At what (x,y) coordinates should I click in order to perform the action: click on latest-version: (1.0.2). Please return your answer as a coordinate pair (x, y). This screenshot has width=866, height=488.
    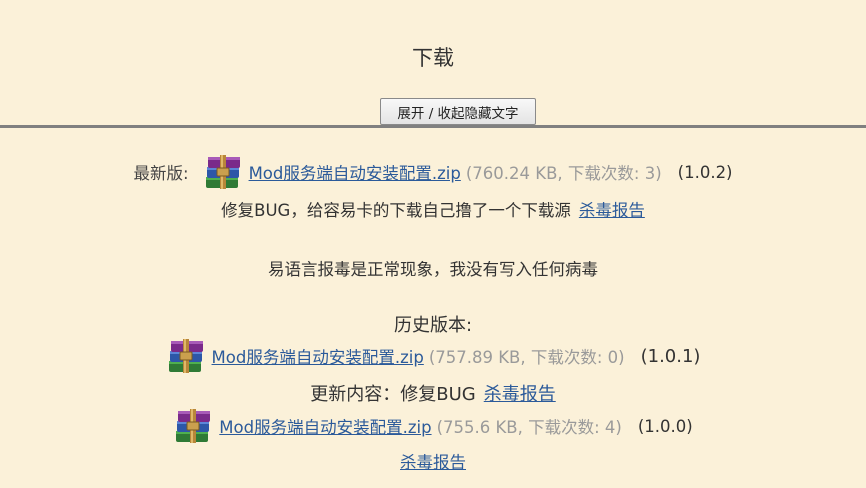
    Looking at the image, I should click on (705, 172).